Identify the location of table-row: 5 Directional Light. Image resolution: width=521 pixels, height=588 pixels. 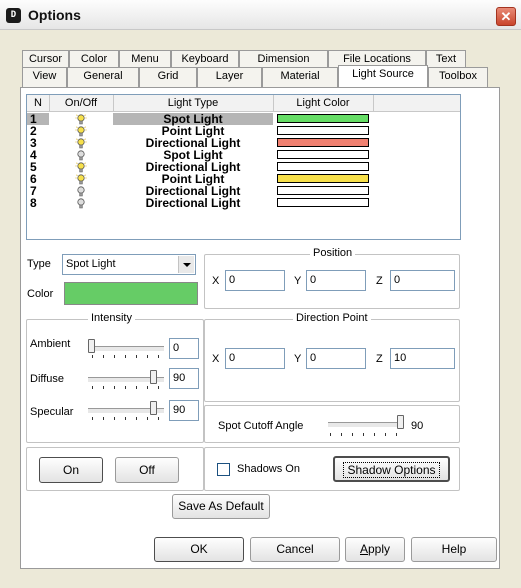
(243, 167).